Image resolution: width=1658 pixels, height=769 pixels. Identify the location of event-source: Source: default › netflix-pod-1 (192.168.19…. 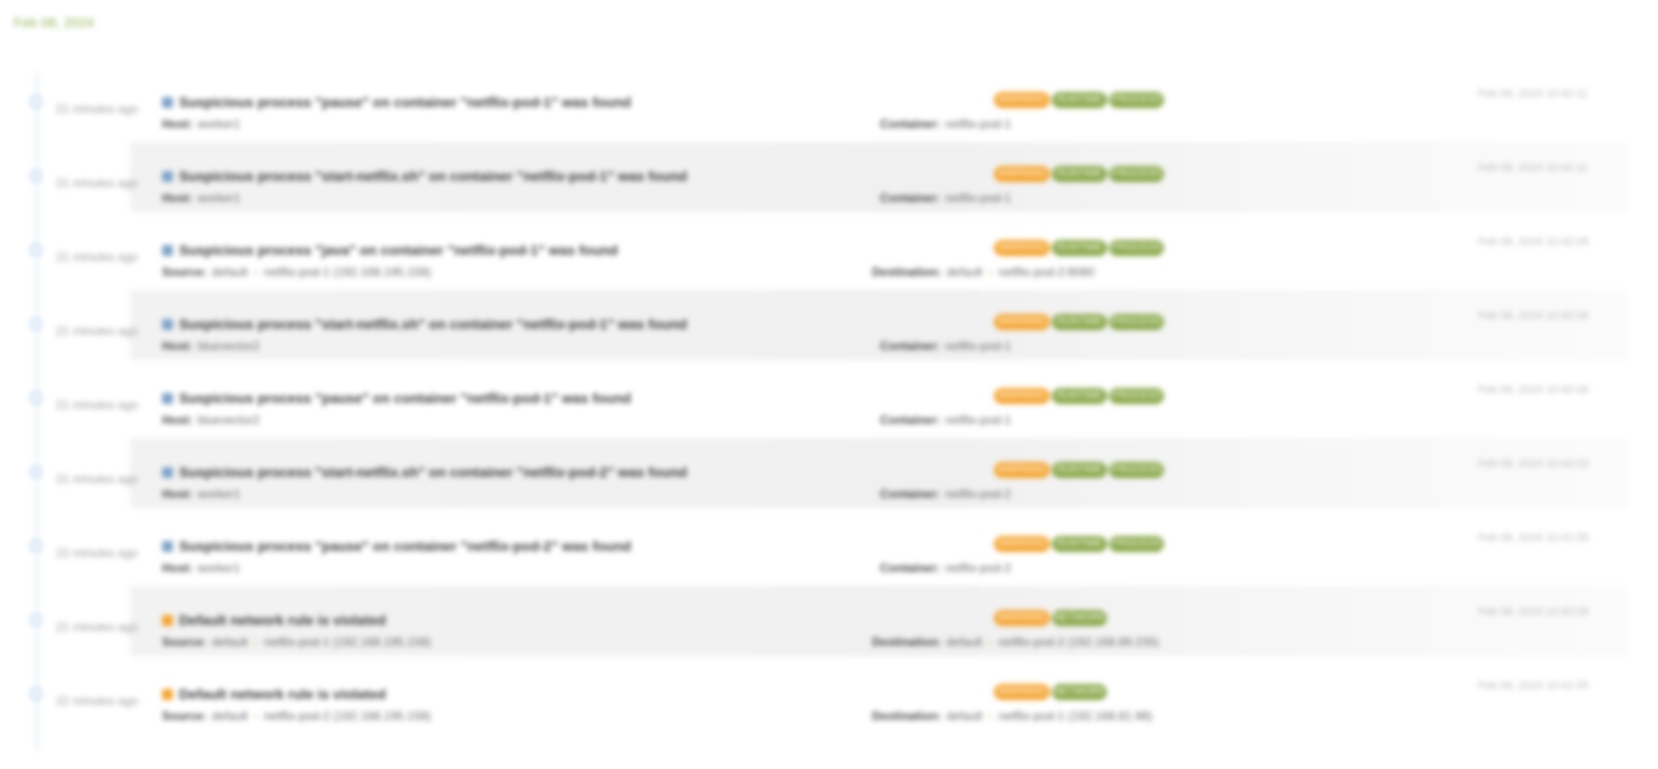
(296, 642).